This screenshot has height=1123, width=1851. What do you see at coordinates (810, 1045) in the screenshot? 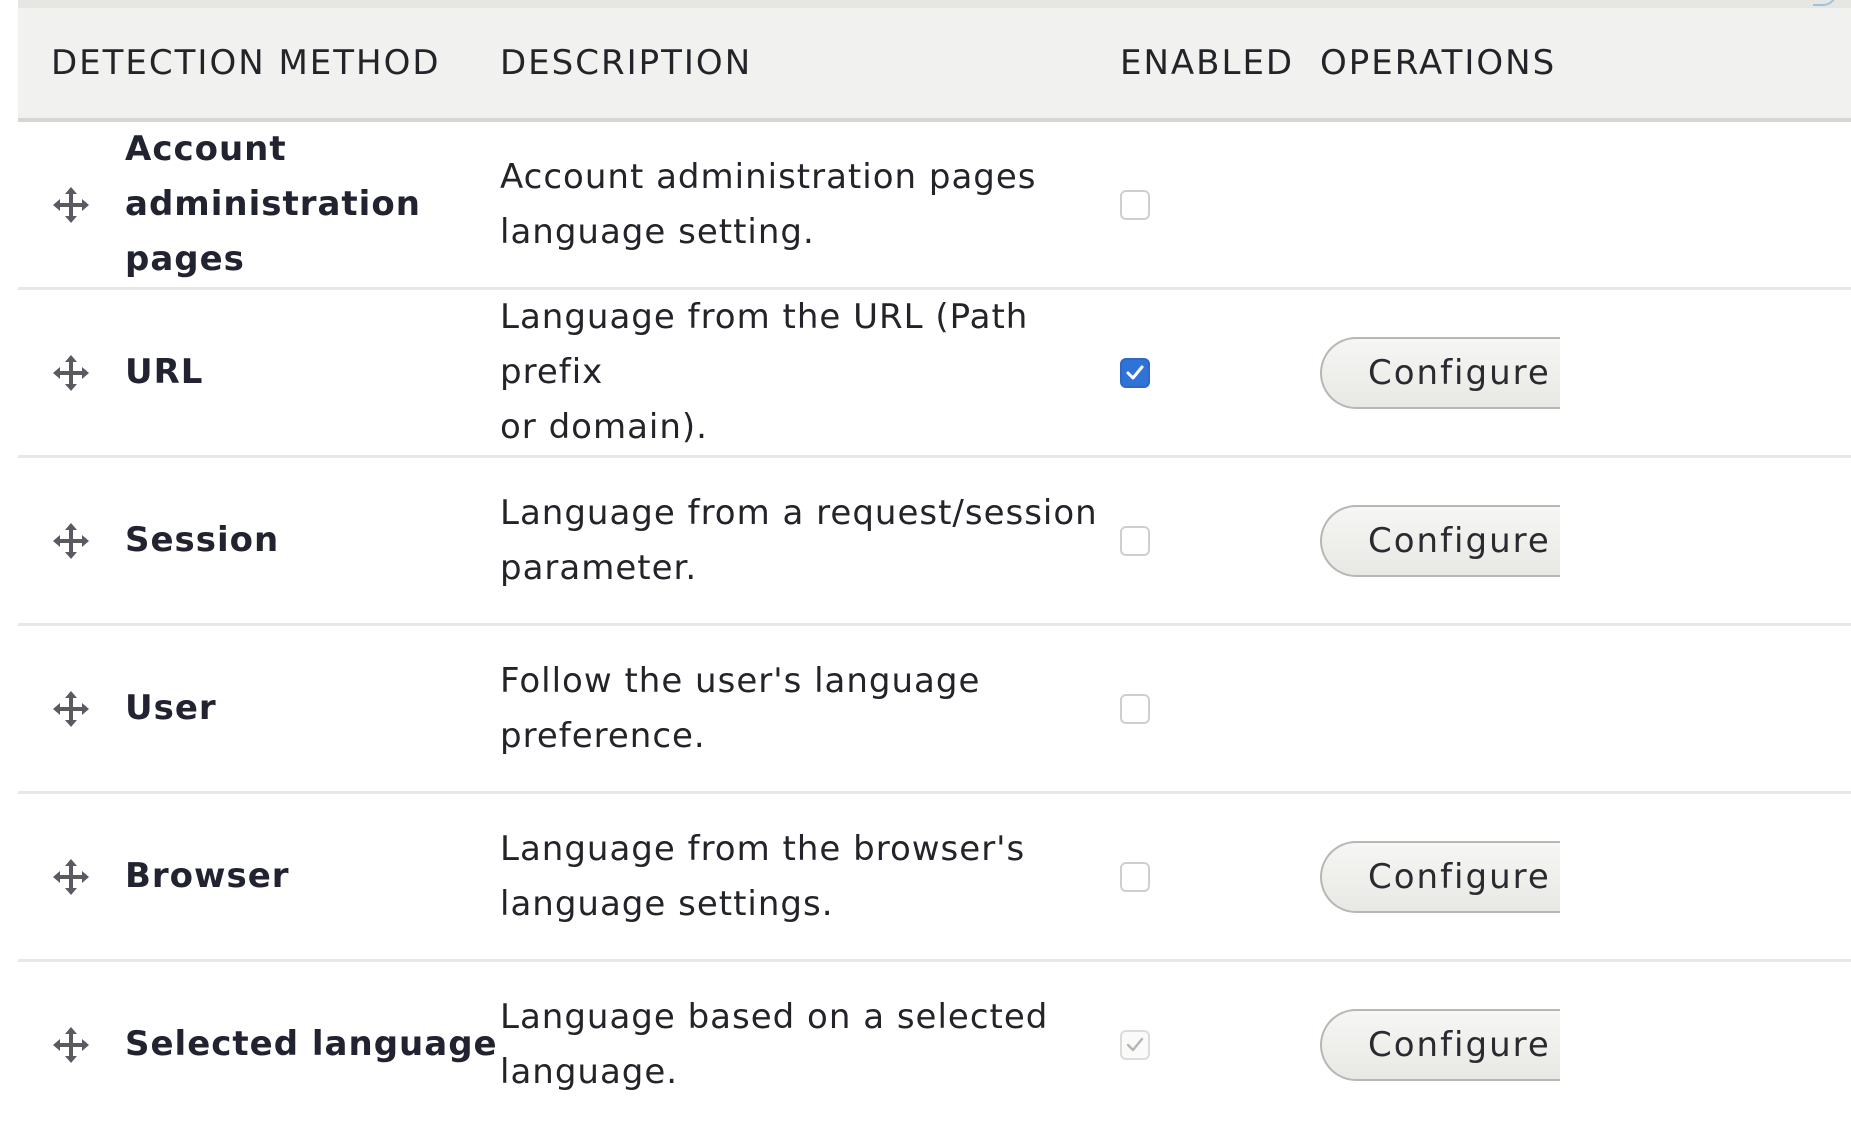
I see `description-text: Language based on a selected language.` at bounding box center [810, 1045].